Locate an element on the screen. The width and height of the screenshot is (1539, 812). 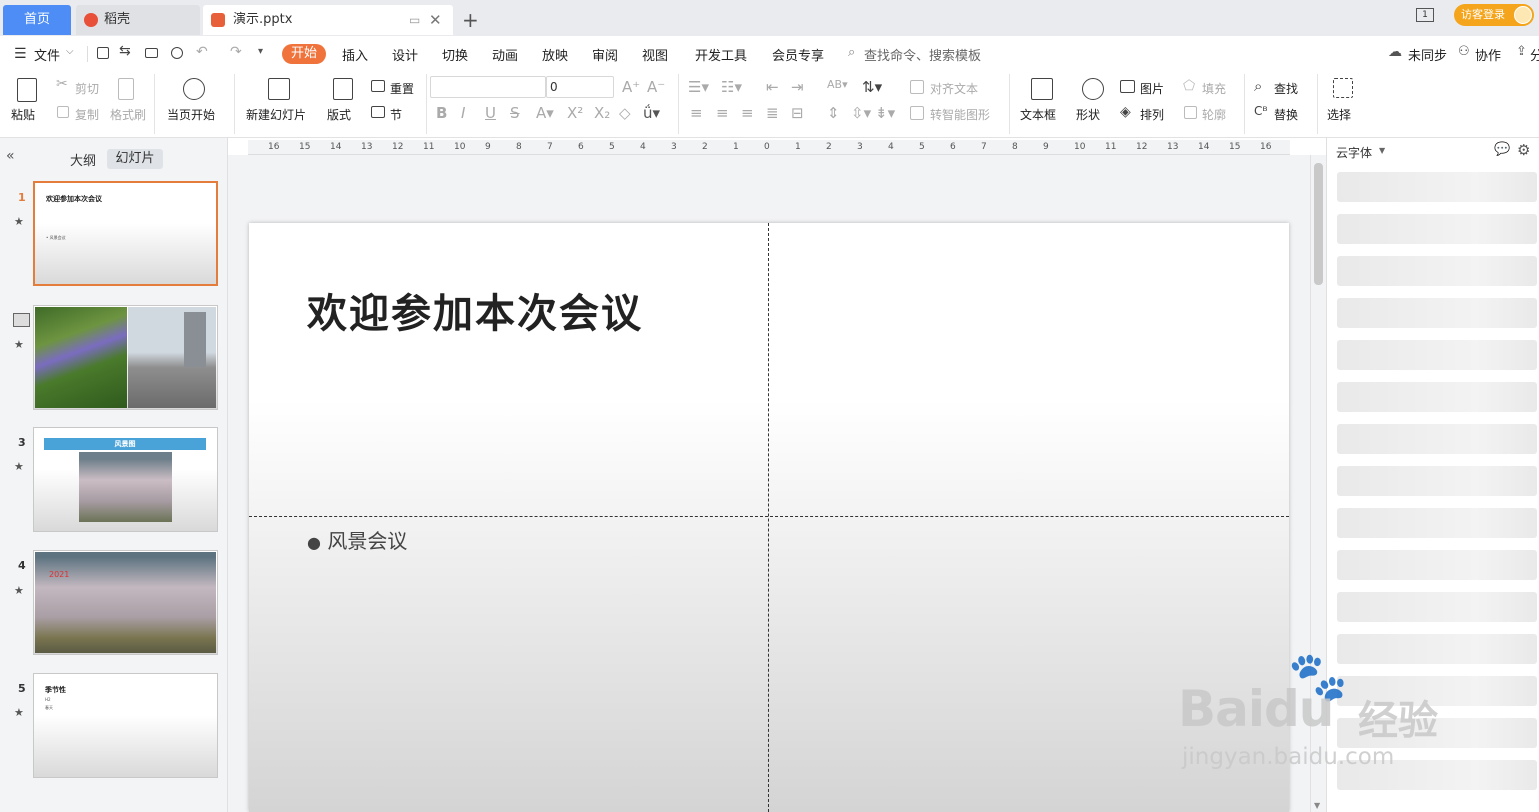
menu-design: 设计 is located at coordinates (405, 54).